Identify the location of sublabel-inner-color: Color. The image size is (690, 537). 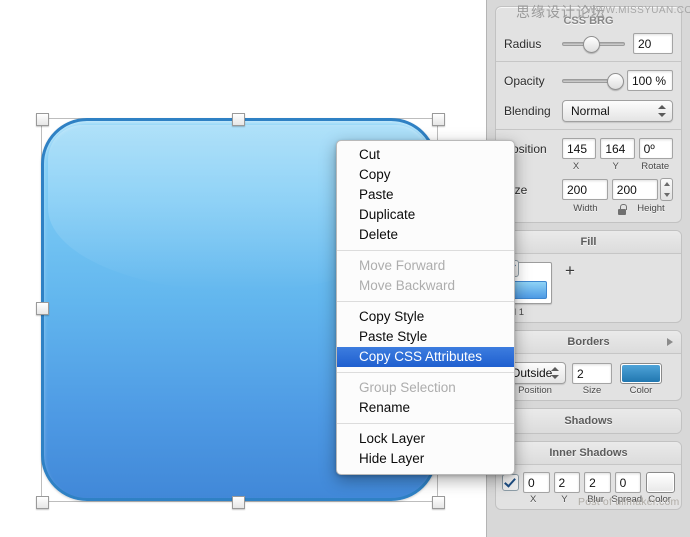
(659, 499).